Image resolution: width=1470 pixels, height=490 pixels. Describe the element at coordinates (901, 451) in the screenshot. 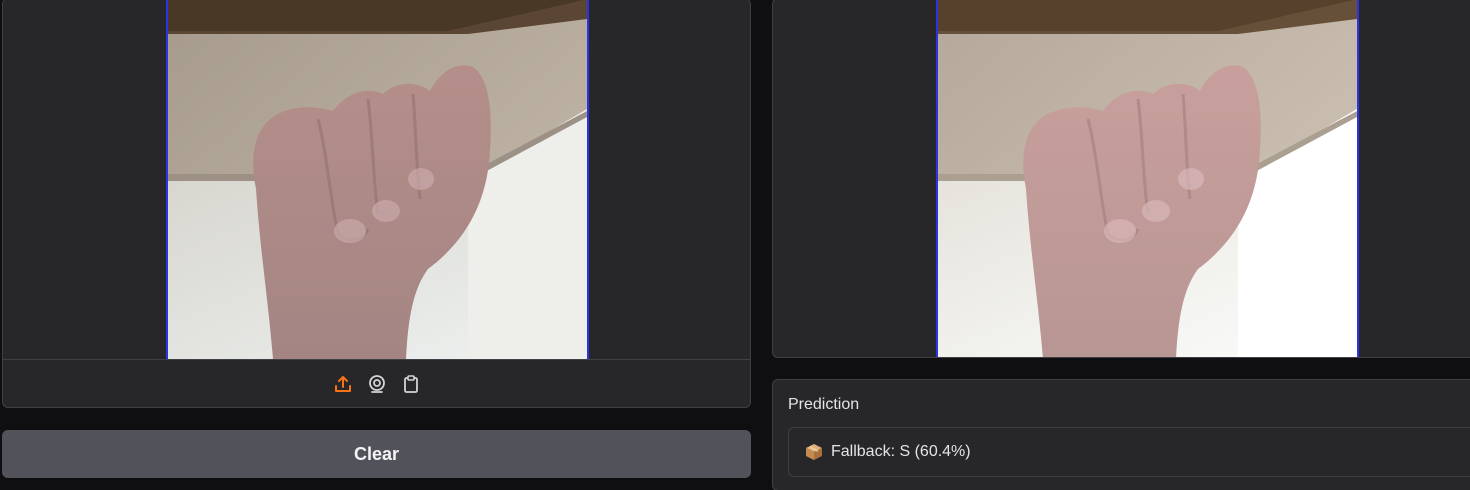

I see `prediction-text: Fallback: S (60.4%)` at that location.